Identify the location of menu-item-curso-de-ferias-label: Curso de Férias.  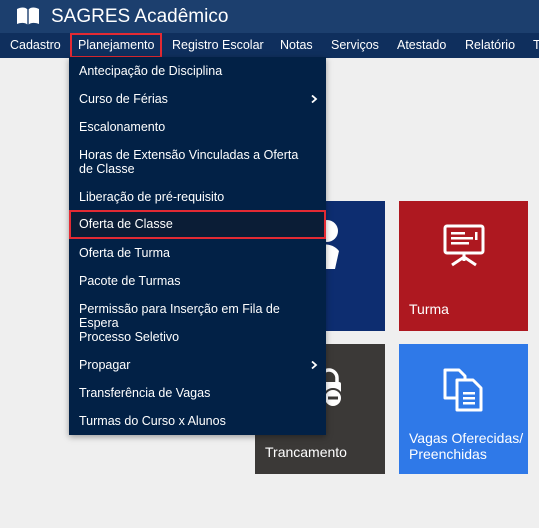
(123, 99).